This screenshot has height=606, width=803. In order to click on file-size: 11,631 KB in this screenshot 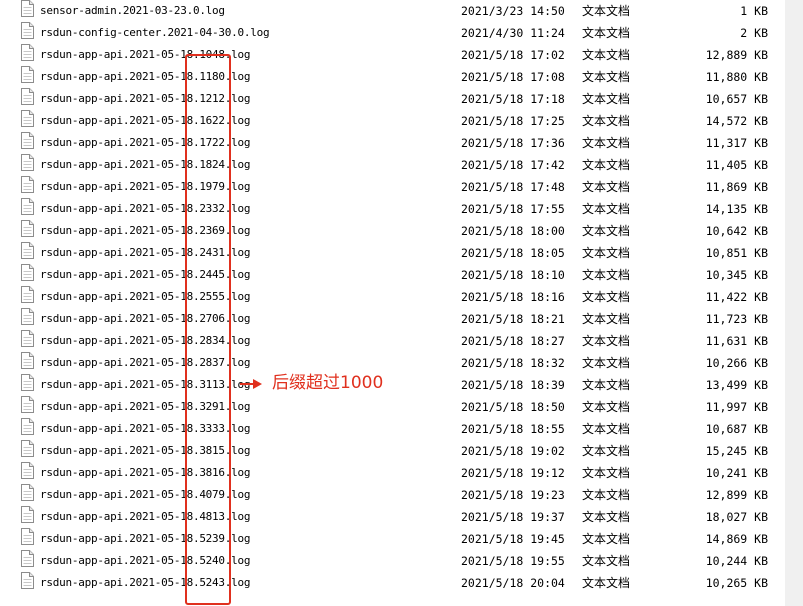, I will do `click(736, 341)`.